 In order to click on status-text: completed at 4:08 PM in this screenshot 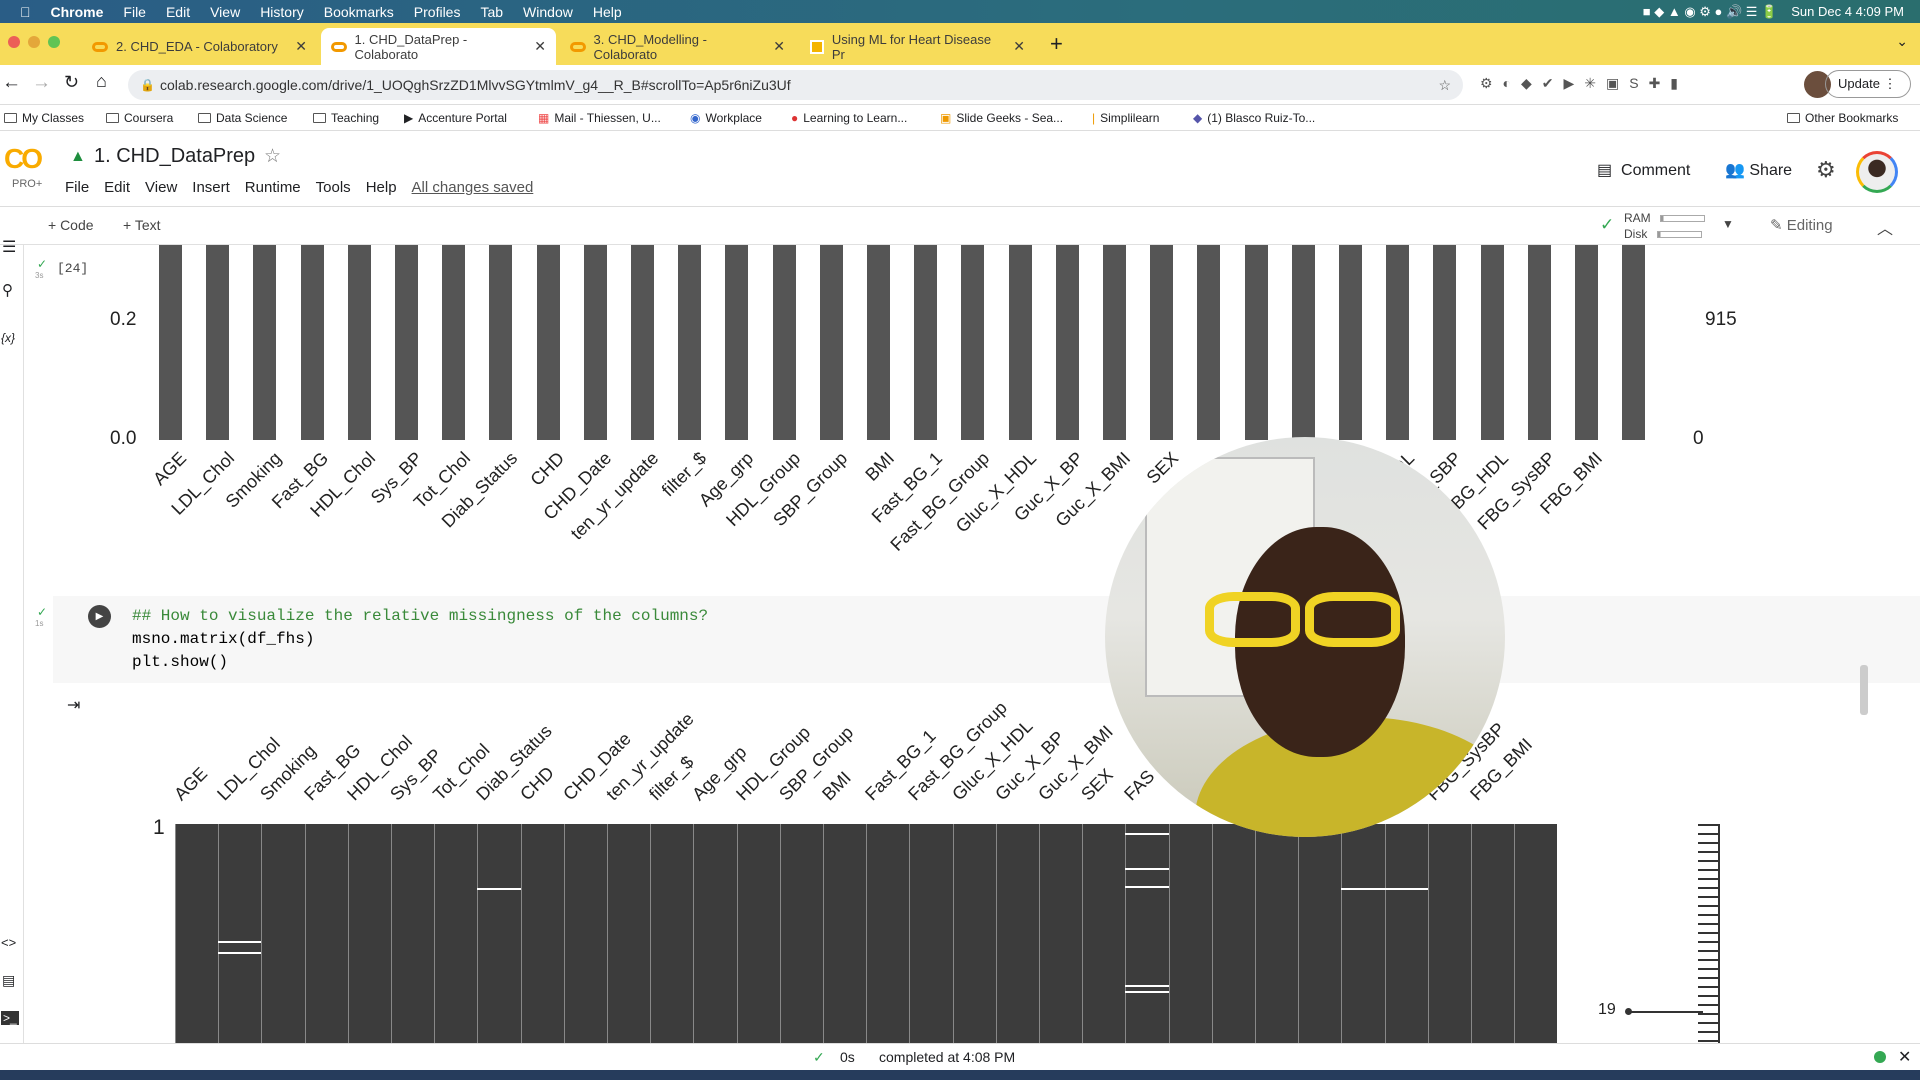, I will do `click(947, 1057)`.